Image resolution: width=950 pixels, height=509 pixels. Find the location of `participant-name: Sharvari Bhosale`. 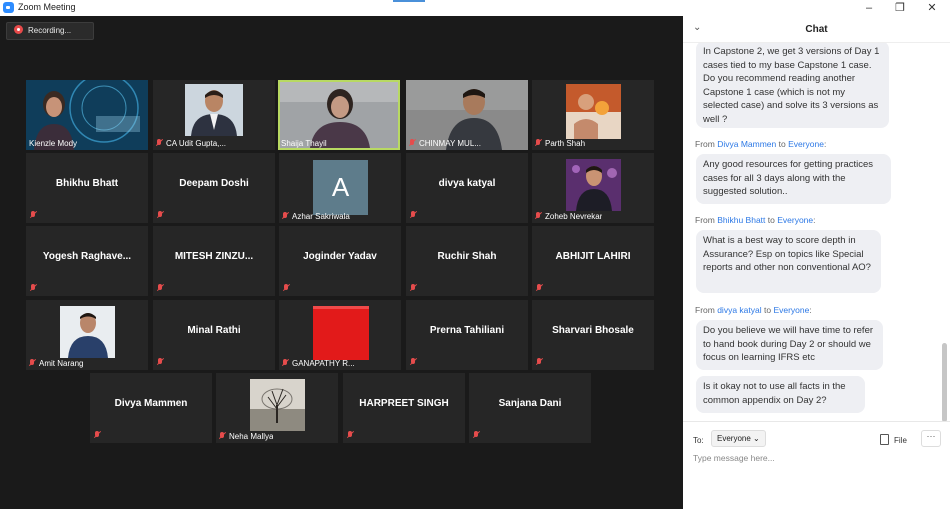

participant-name: Sharvari Bhosale is located at coordinates (593, 330).